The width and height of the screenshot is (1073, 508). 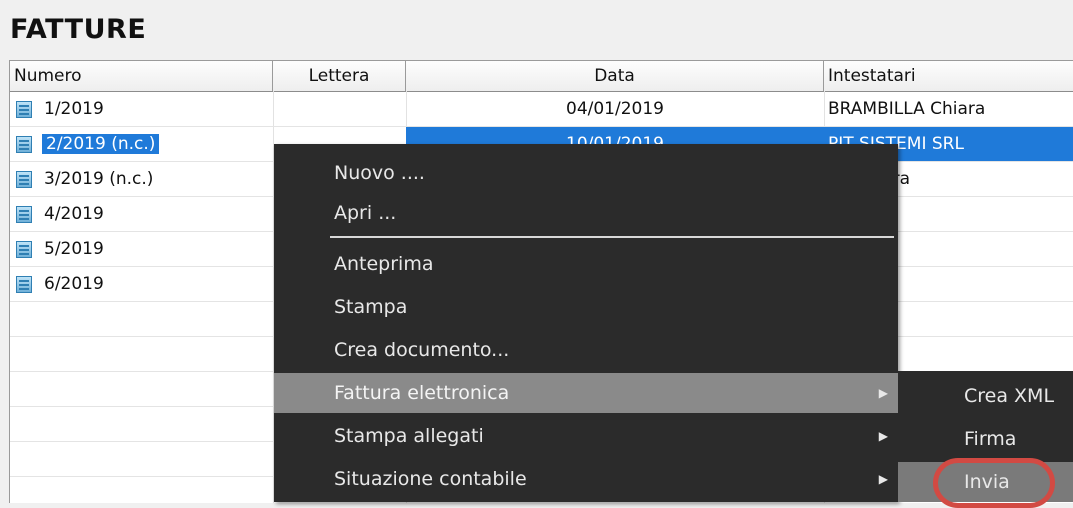 What do you see at coordinates (371, 307) in the screenshot?
I see `menu-item-label: Stampa` at bounding box center [371, 307].